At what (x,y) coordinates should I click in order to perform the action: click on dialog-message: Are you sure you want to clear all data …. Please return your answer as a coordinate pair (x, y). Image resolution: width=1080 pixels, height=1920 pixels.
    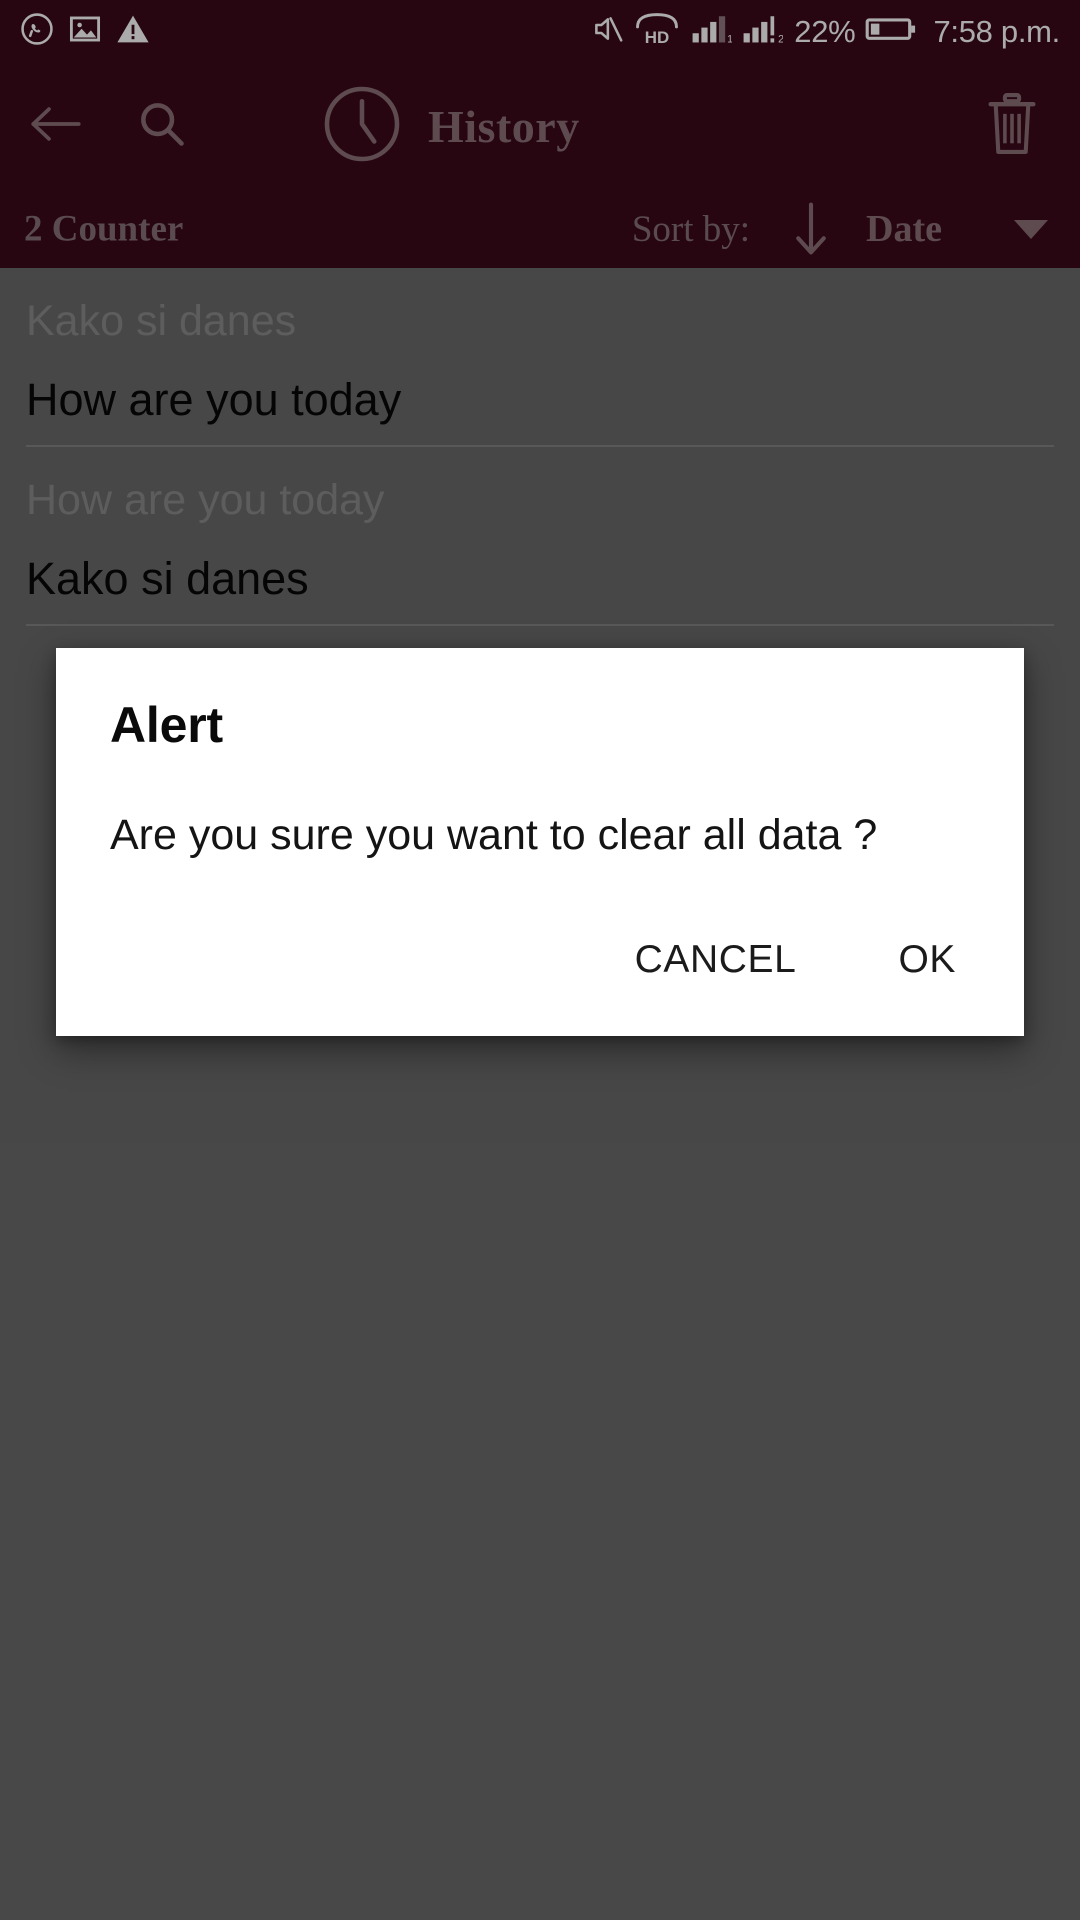
    Looking at the image, I should click on (494, 835).